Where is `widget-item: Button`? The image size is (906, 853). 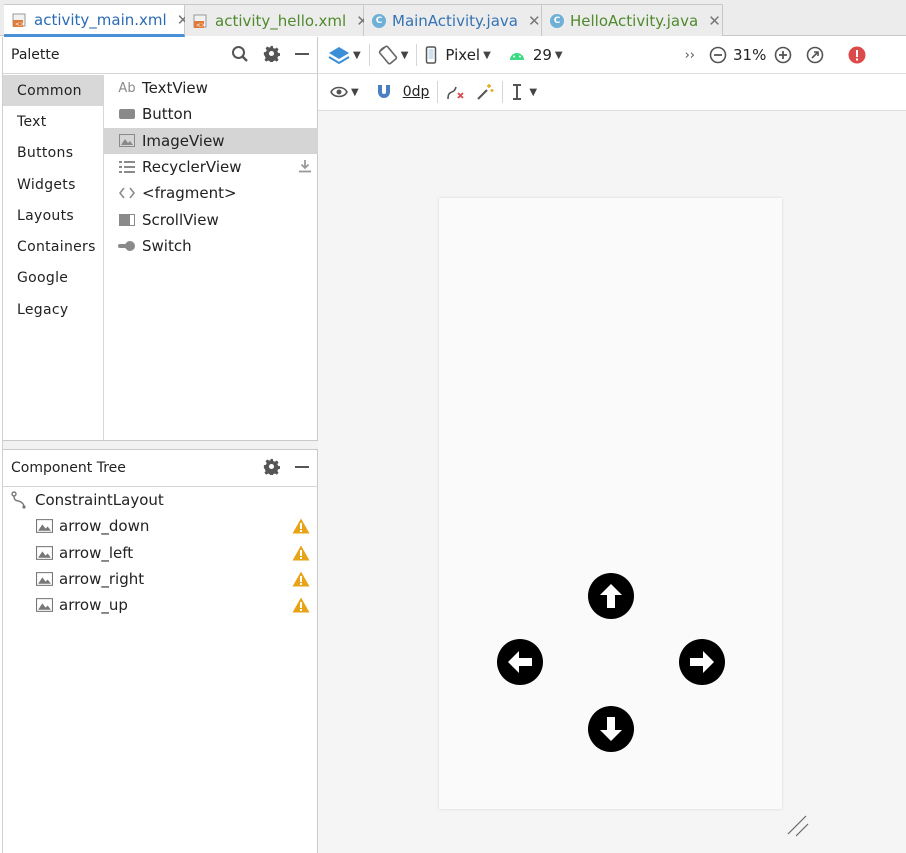
widget-item: Button is located at coordinates (211, 114).